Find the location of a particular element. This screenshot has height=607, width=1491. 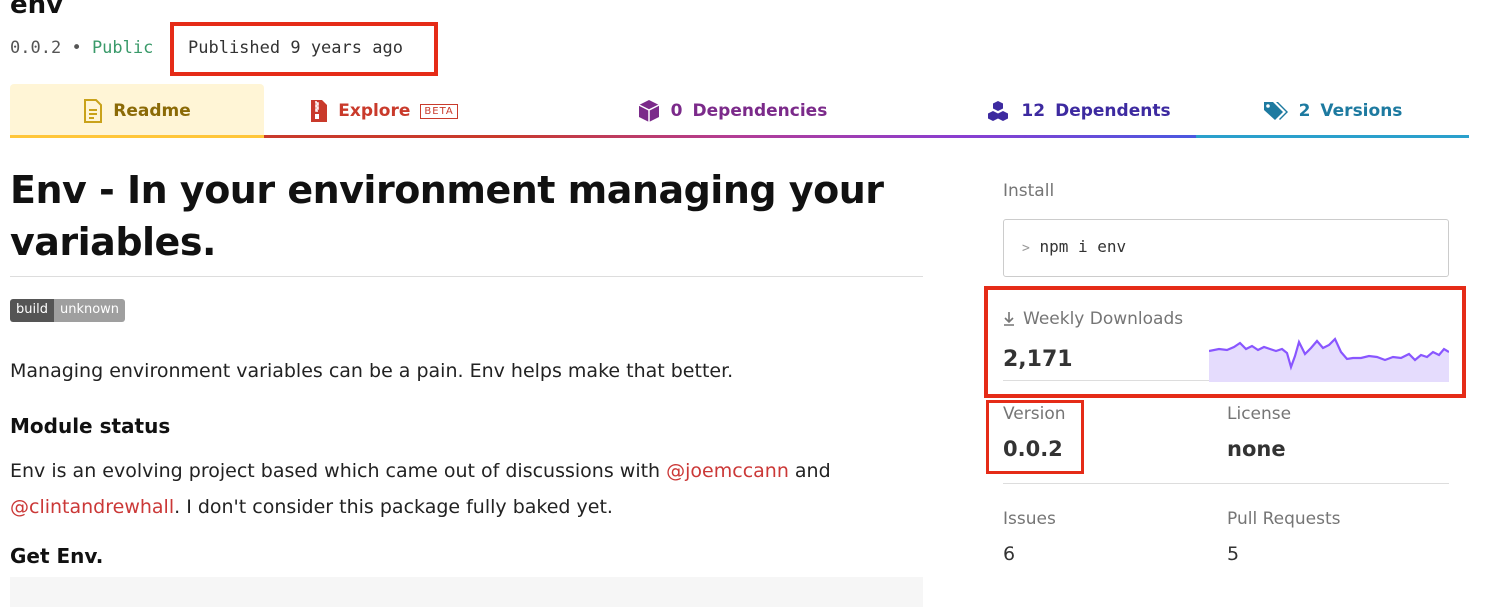

mention-link-joemccann: @joemccann is located at coordinates (727, 471).